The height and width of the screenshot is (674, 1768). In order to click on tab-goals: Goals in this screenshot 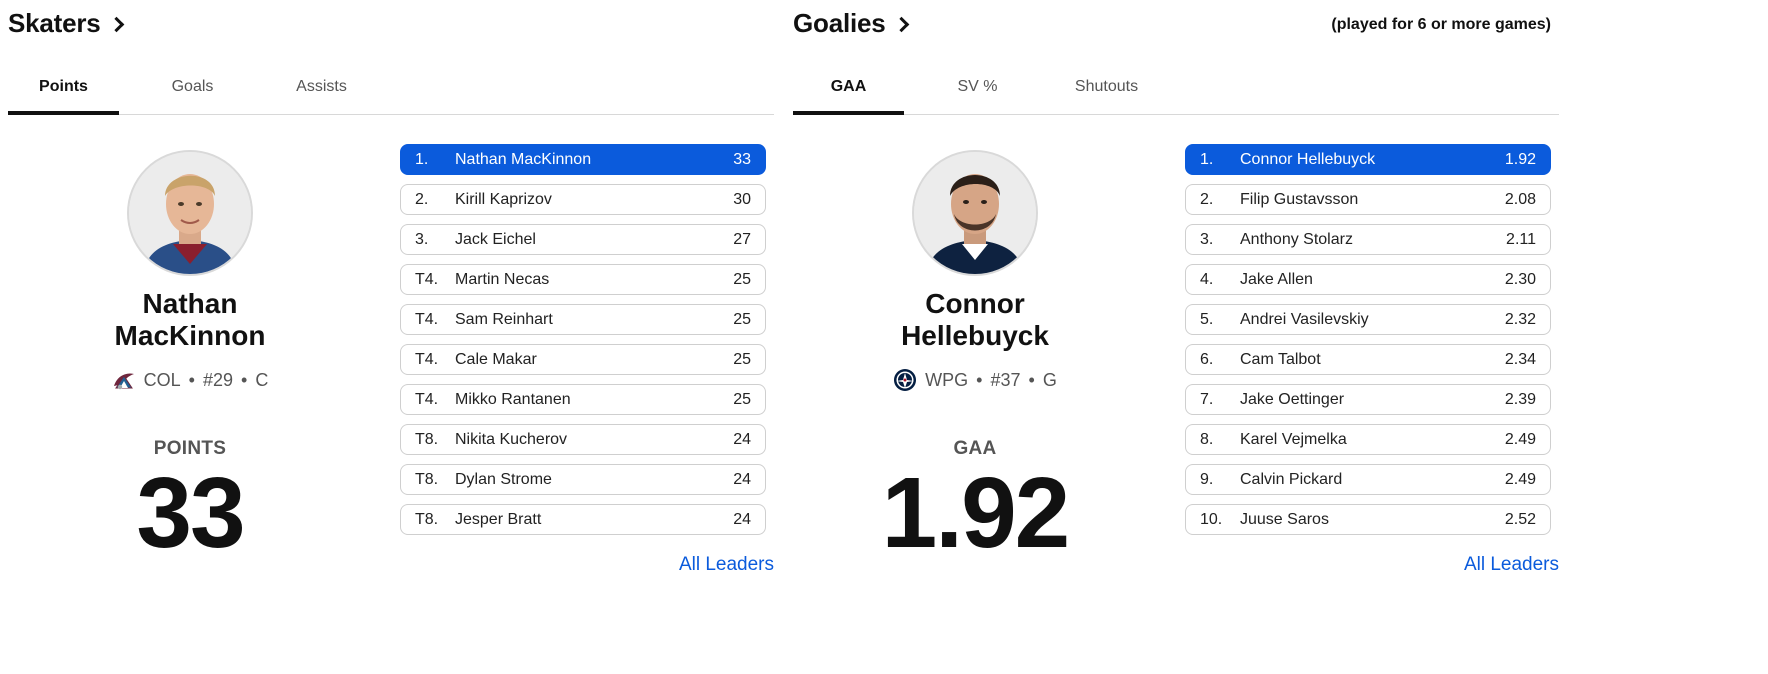, I will do `click(192, 90)`.